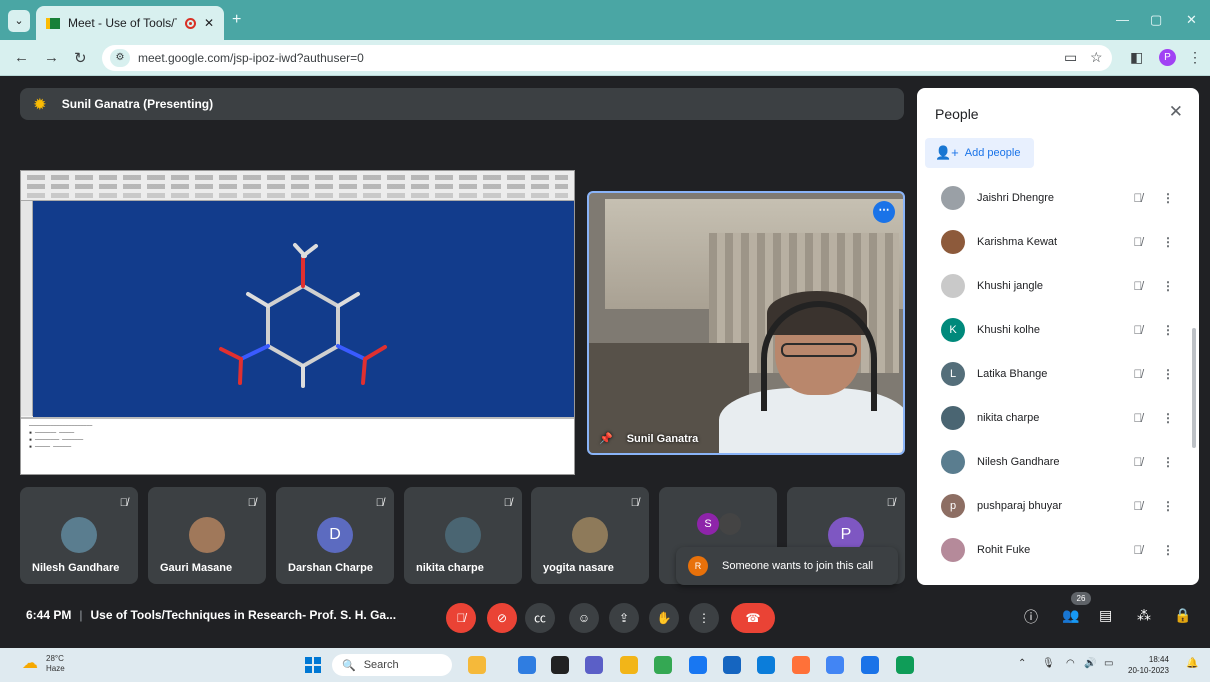  Describe the element at coordinates (1031, 617) in the screenshot. I see `meeting-details-icon: ⓘ` at that location.